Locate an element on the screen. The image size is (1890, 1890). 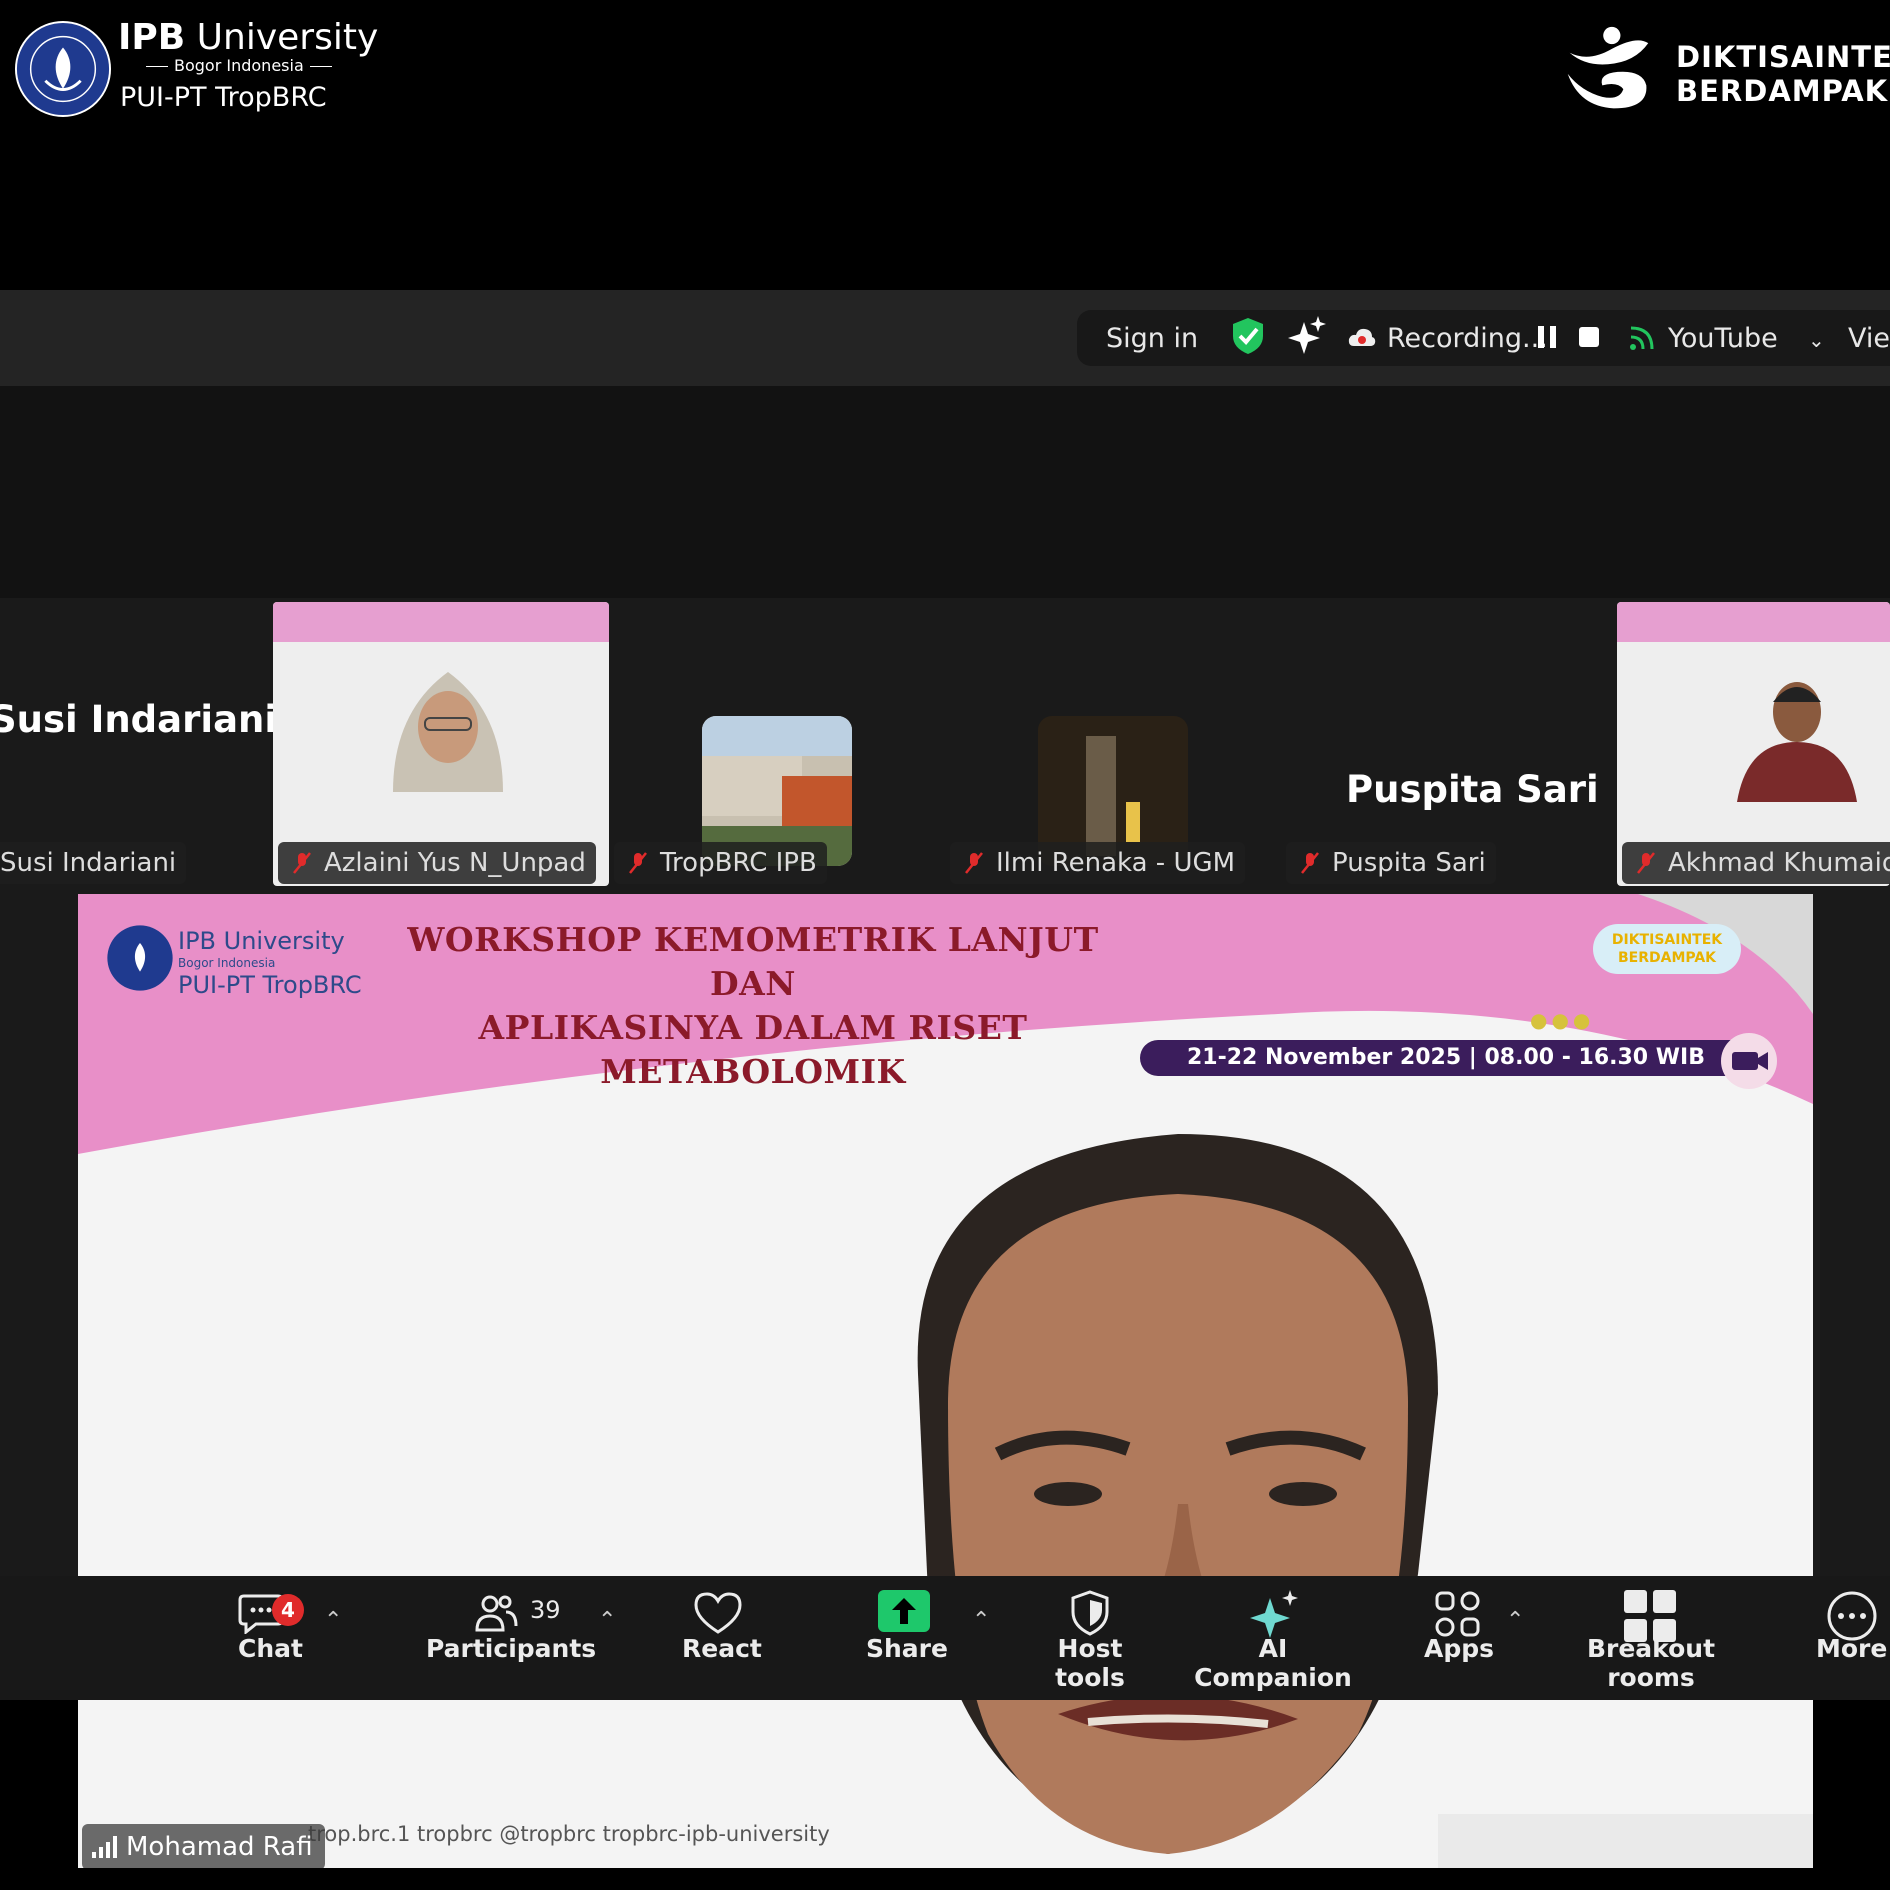
share-button: Share is located at coordinates (907, 1648).